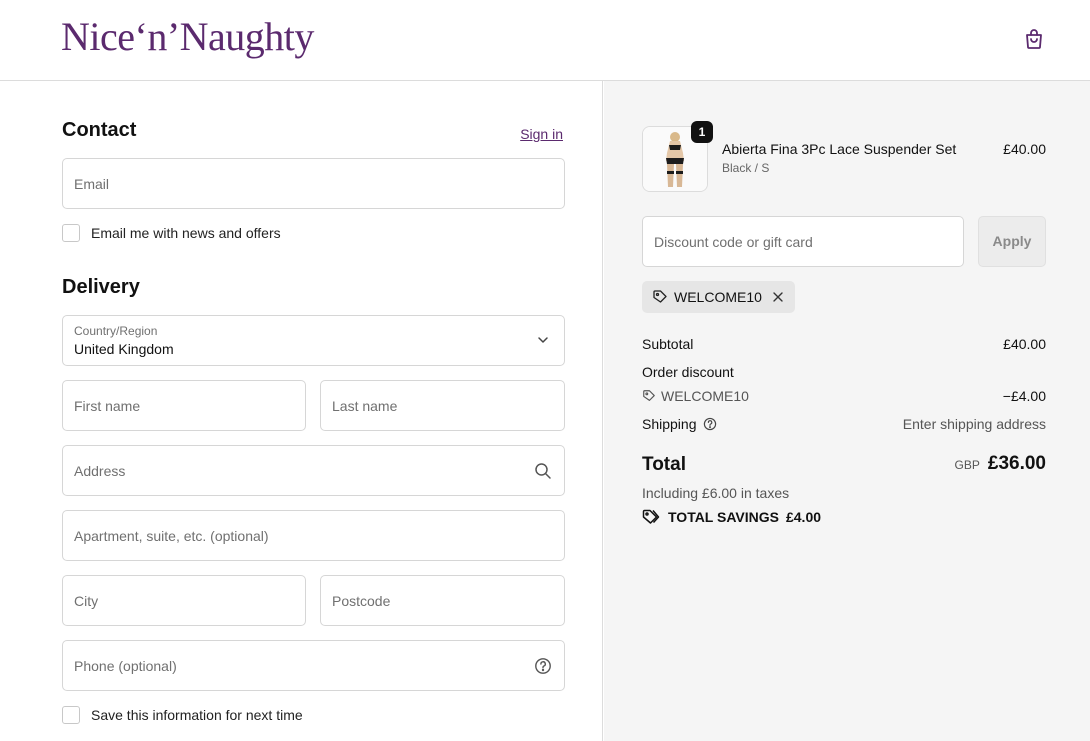 The image size is (1090, 741). I want to click on save-info-opt-in: Save this information for next time, so click(182, 715).